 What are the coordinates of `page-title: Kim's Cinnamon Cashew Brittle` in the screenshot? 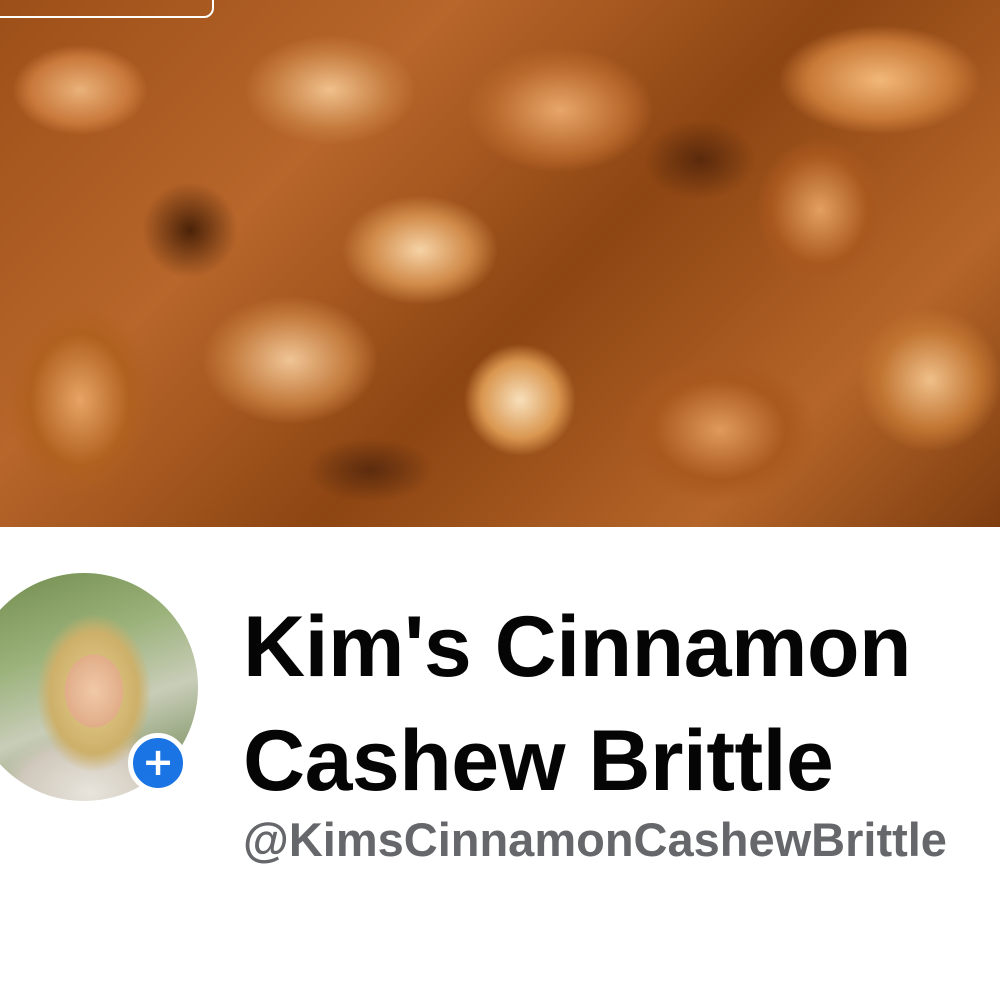 It's located at (577, 704).